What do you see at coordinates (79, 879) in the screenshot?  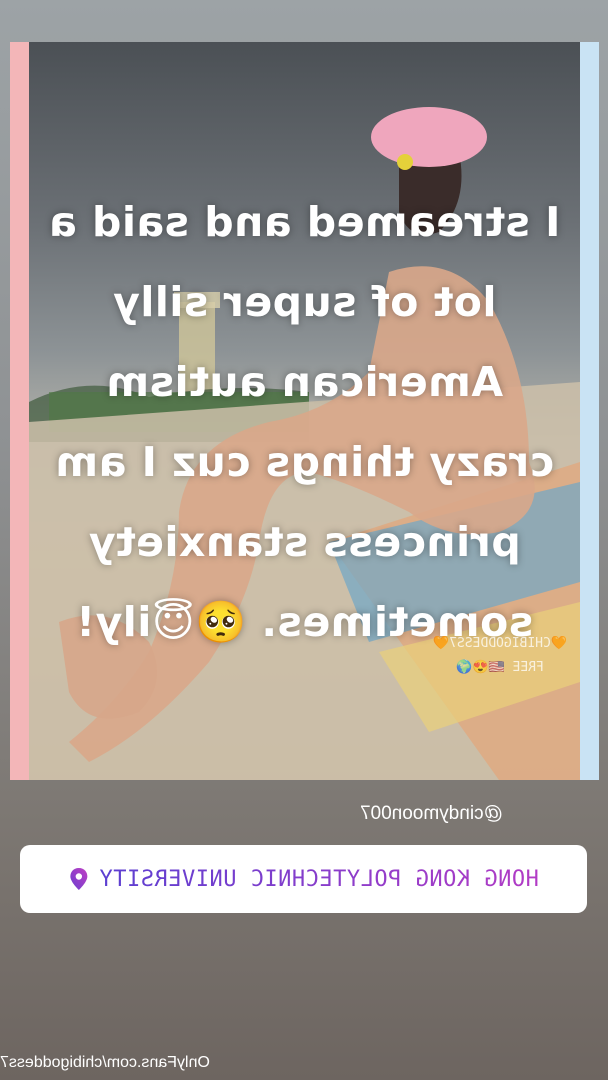 I see `map-pin-icon` at bounding box center [79, 879].